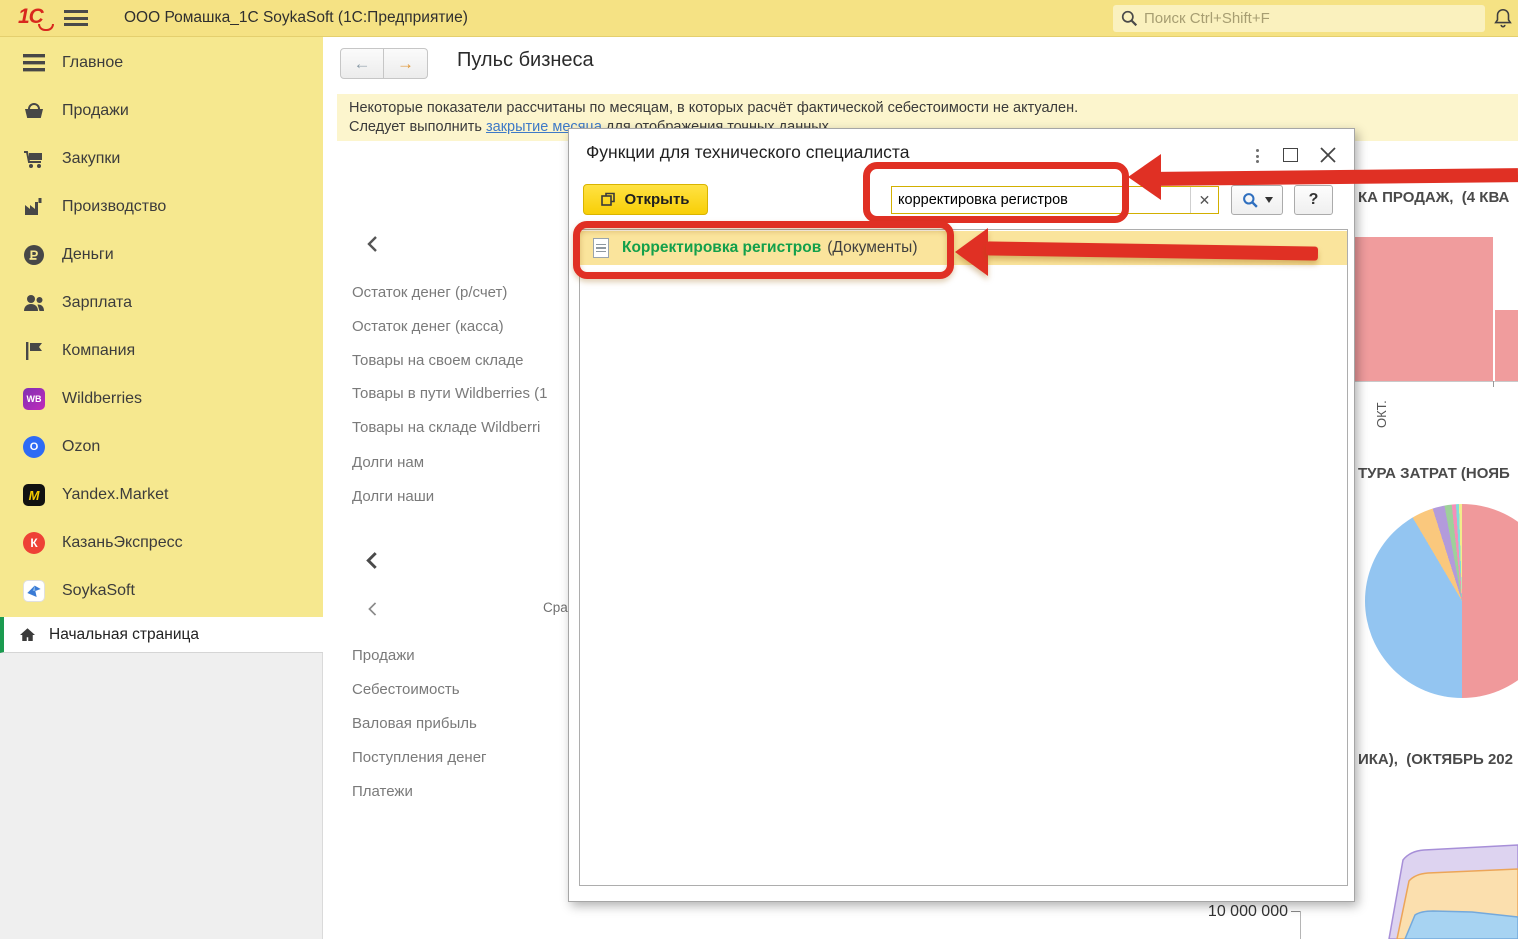  I want to click on cart-icon, so click(34, 159).